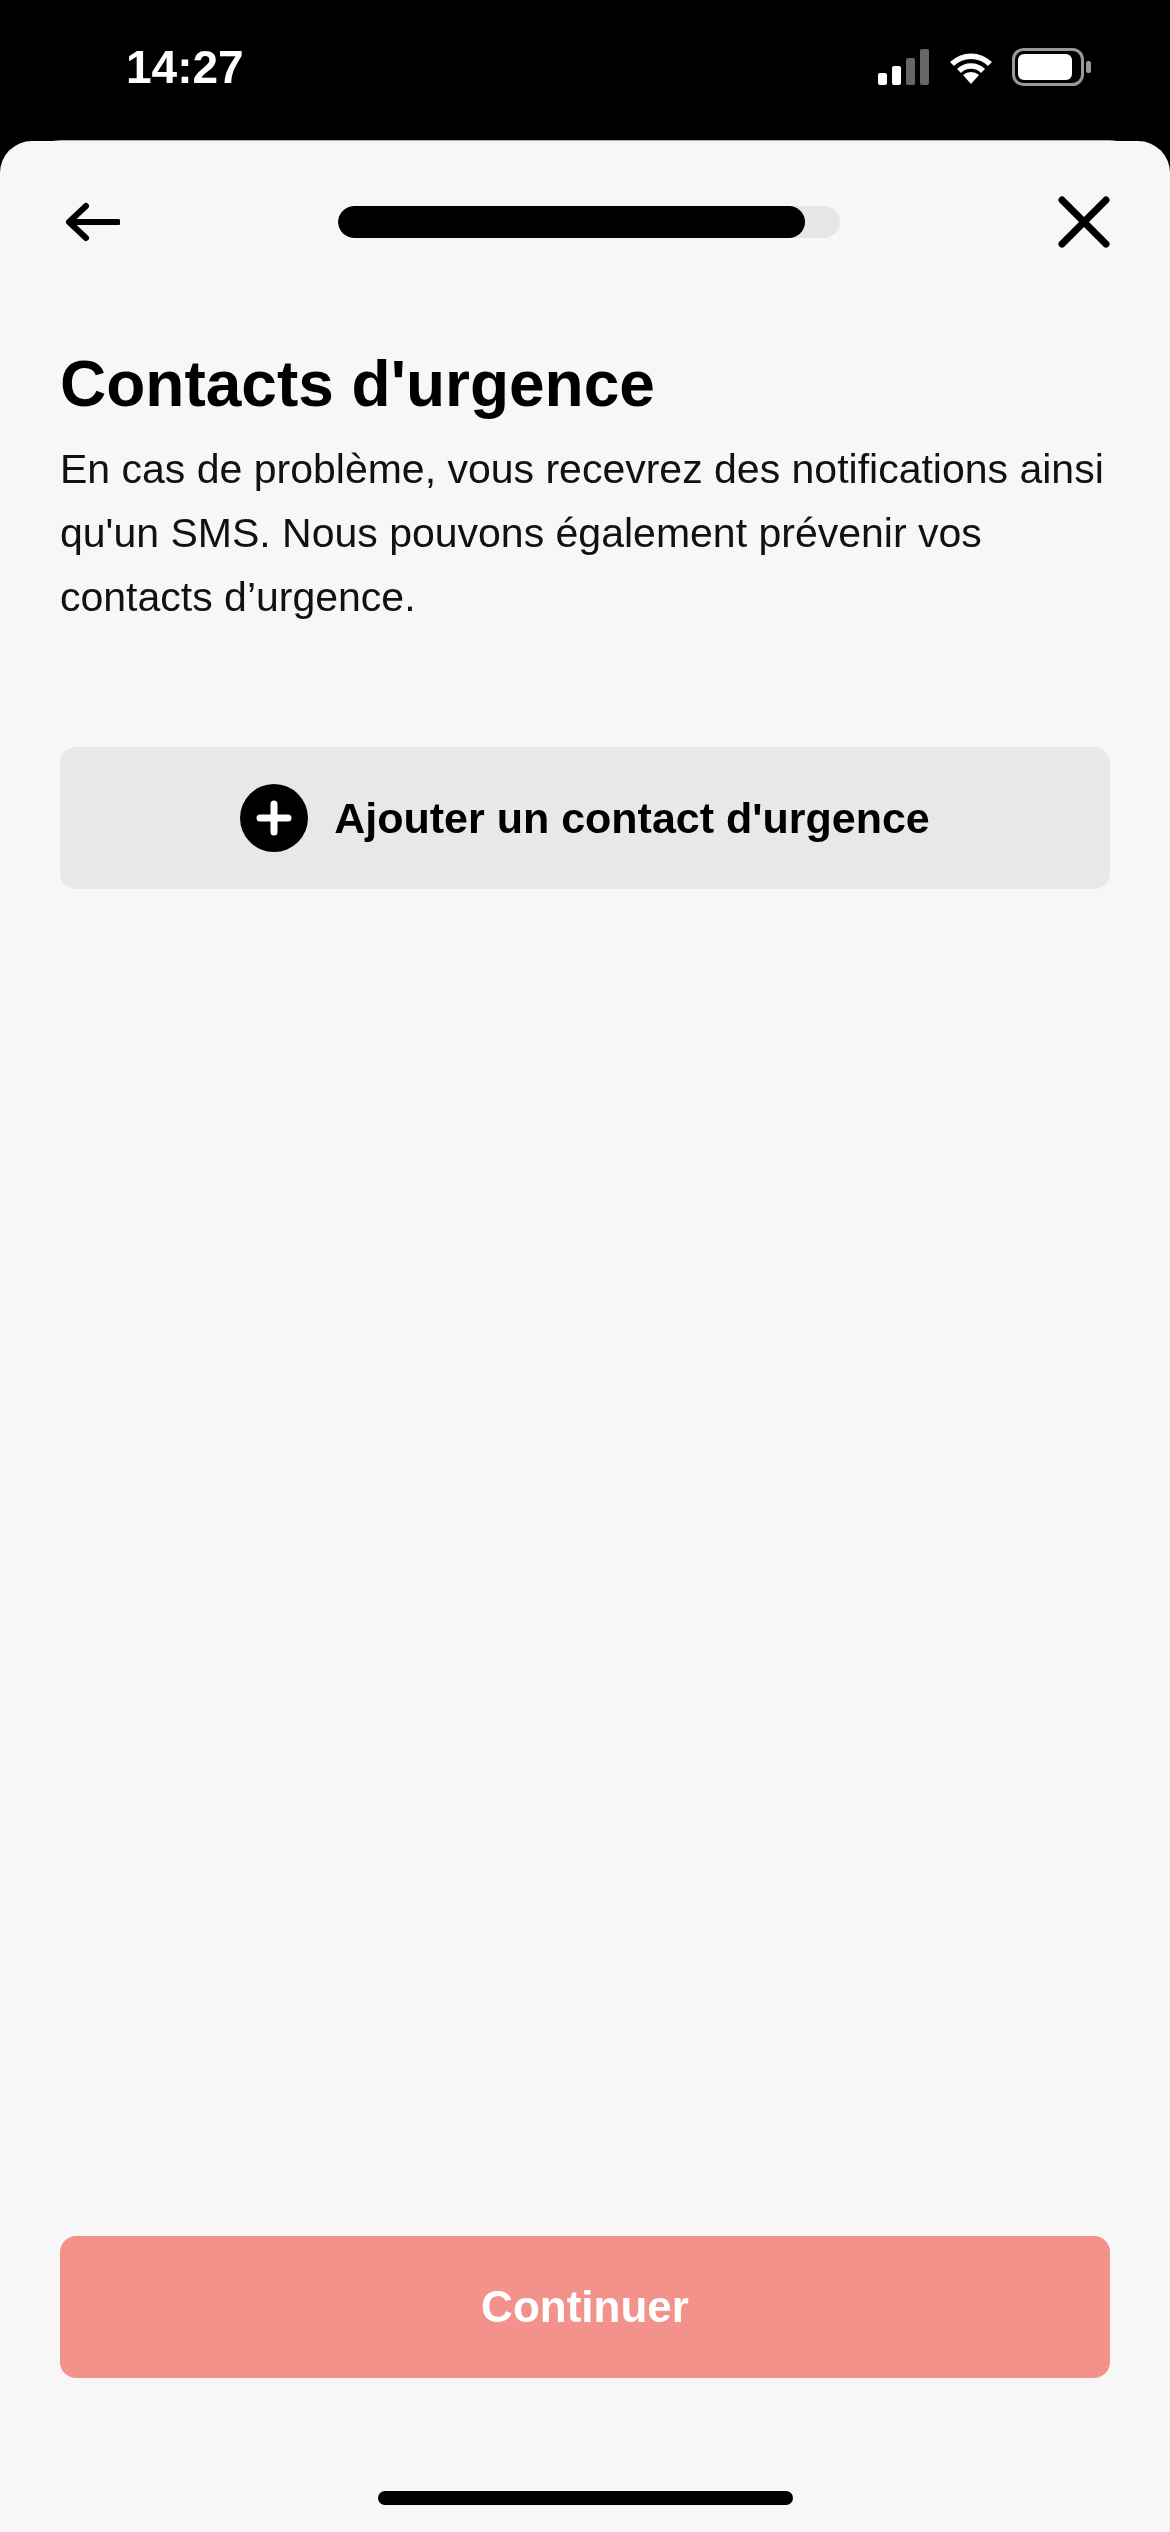  Describe the element at coordinates (1052, 67) in the screenshot. I see `battery-icon` at that location.